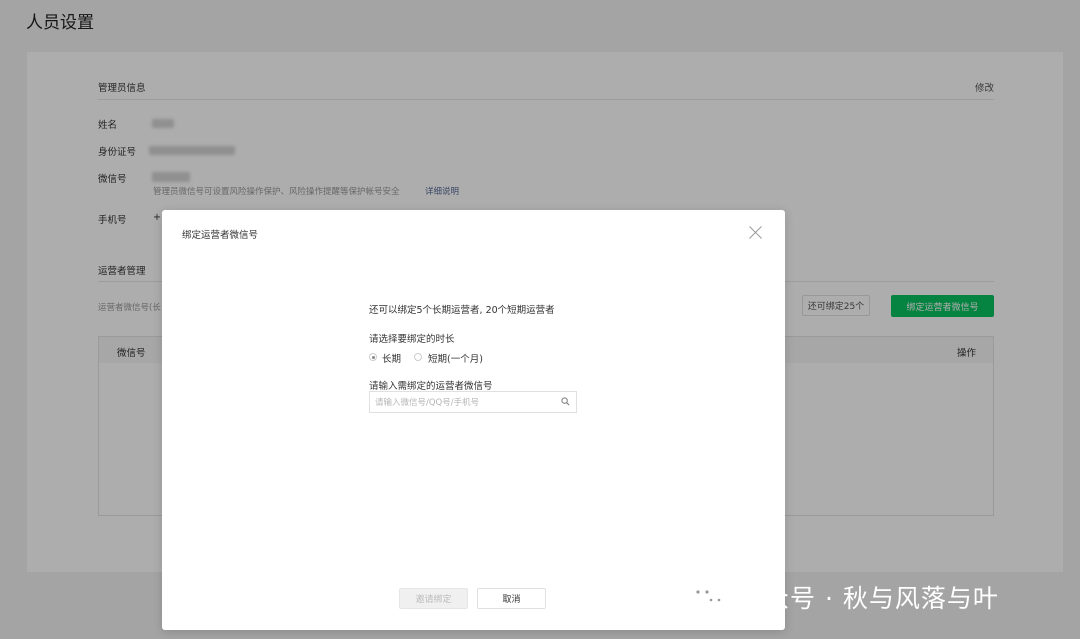 The height and width of the screenshot is (639, 1080). Describe the element at coordinates (412, 339) in the screenshot. I see `duration-label: 请选择要绑定的时长` at that location.